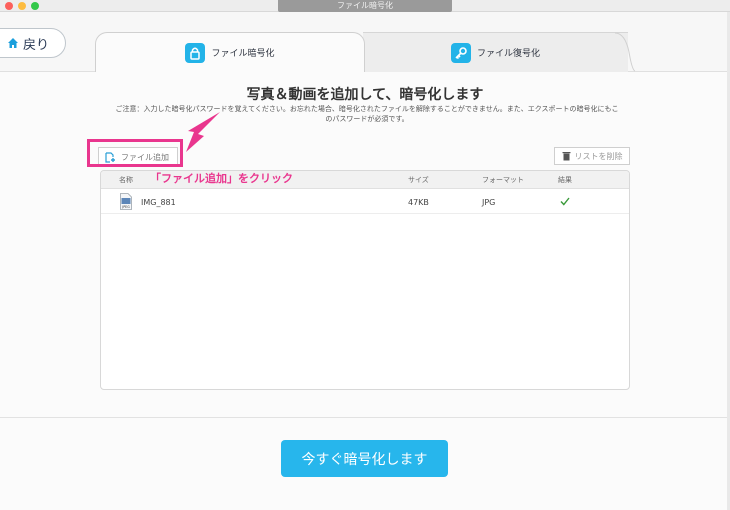  What do you see at coordinates (364, 458) in the screenshot?
I see `encrypt-now-button: 今すぐ暗号化します` at bounding box center [364, 458].